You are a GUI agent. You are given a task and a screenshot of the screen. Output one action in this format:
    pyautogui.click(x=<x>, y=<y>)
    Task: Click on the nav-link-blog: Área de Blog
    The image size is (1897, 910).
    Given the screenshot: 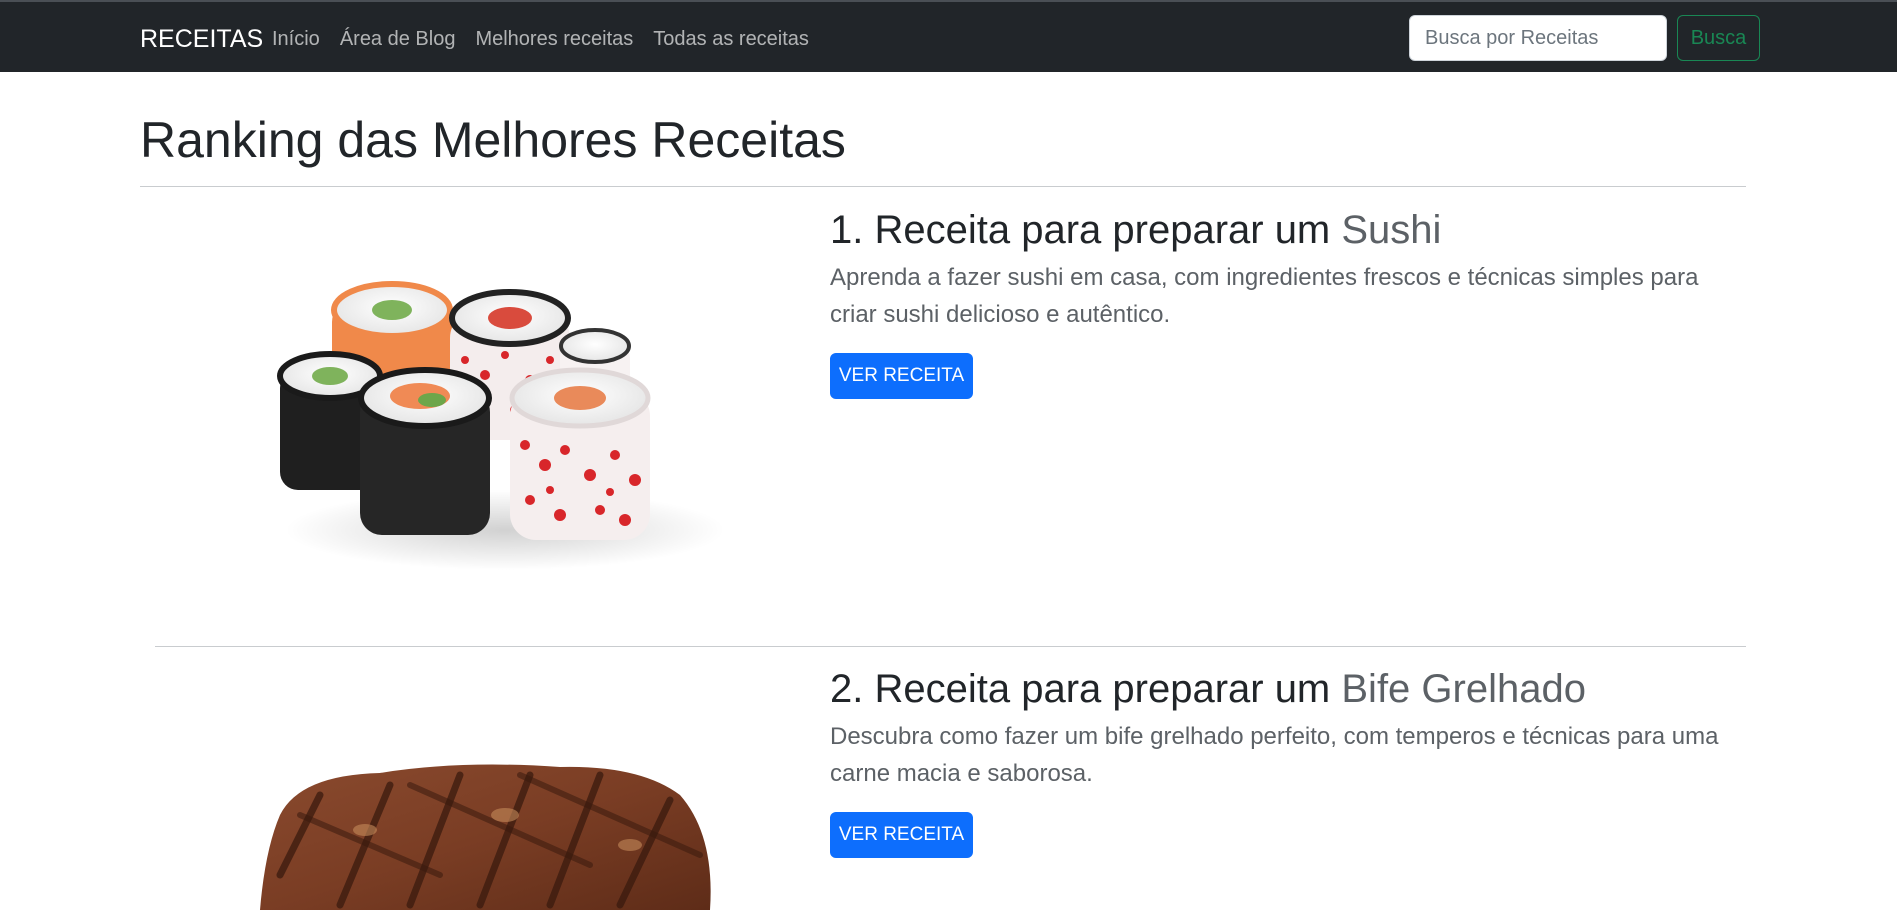 What is the action you would take?
    pyautogui.click(x=398, y=39)
    